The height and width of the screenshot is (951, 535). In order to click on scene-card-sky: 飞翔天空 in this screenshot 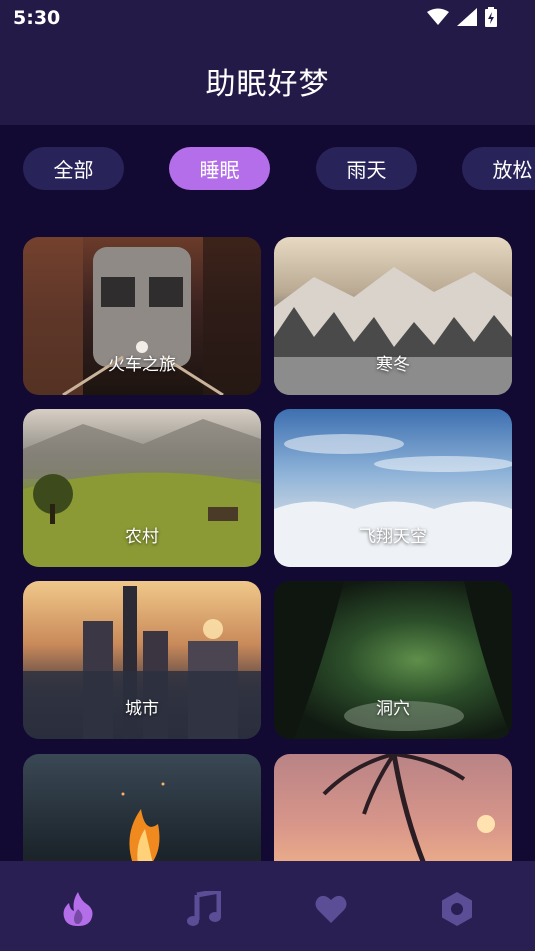, I will do `click(393, 488)`.